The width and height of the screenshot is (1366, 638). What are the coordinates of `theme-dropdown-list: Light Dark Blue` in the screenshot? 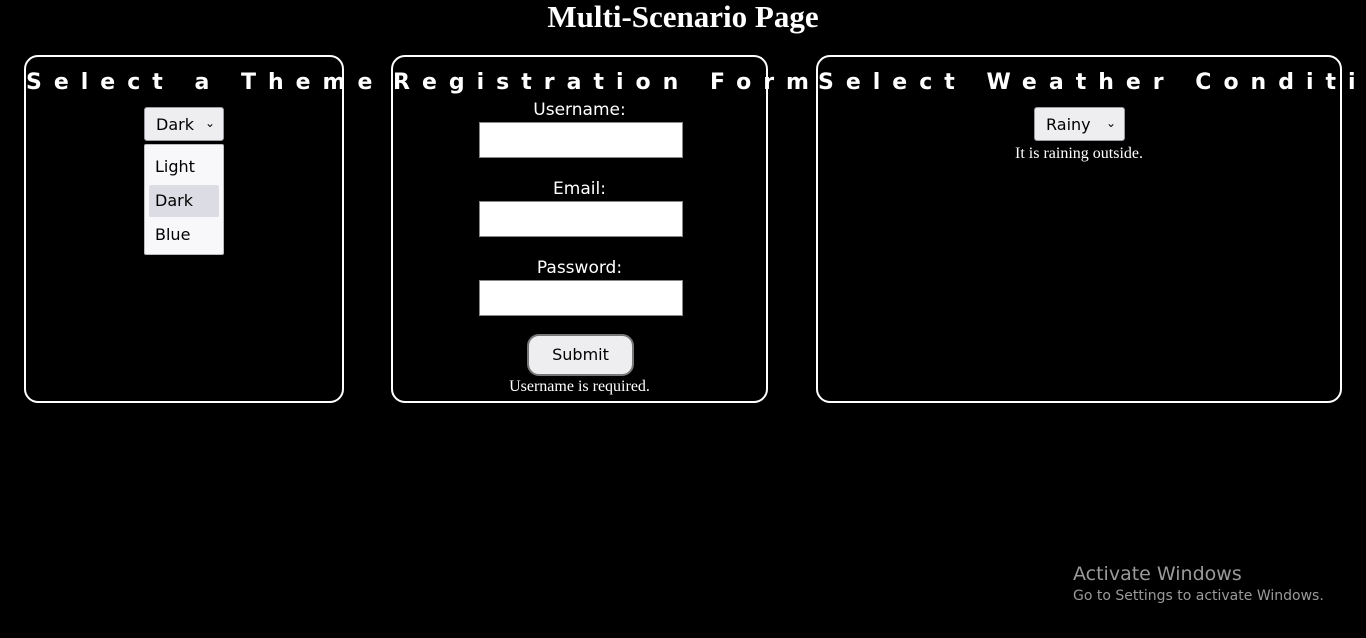 It's located at (184, 199).